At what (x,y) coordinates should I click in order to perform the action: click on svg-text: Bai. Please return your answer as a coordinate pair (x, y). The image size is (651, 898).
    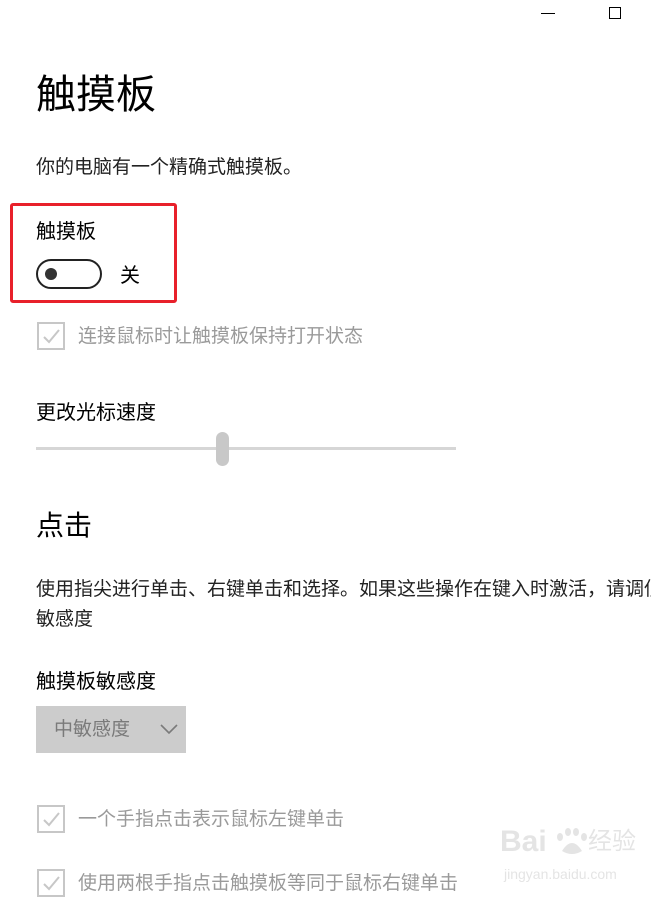
    Looking at the image, I should click on (523, 841).